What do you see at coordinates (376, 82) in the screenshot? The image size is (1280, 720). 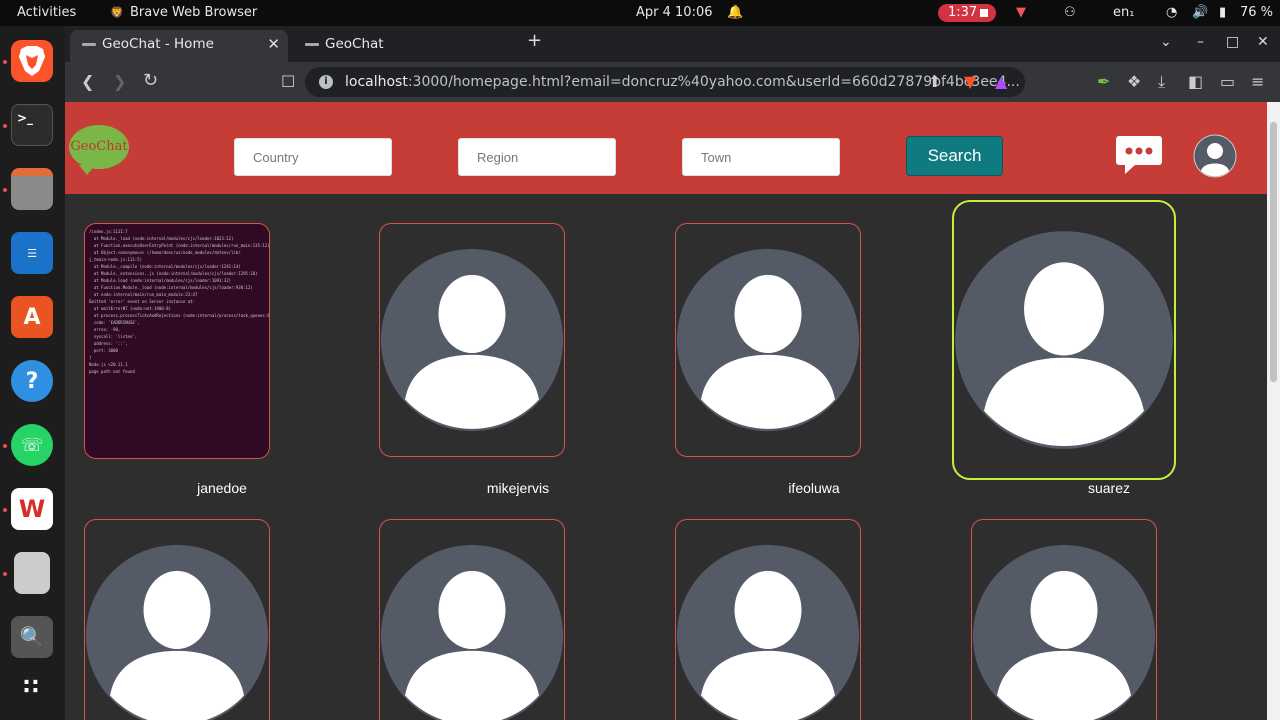 I see `url-host: localhost` at bounding box center [376, 82].